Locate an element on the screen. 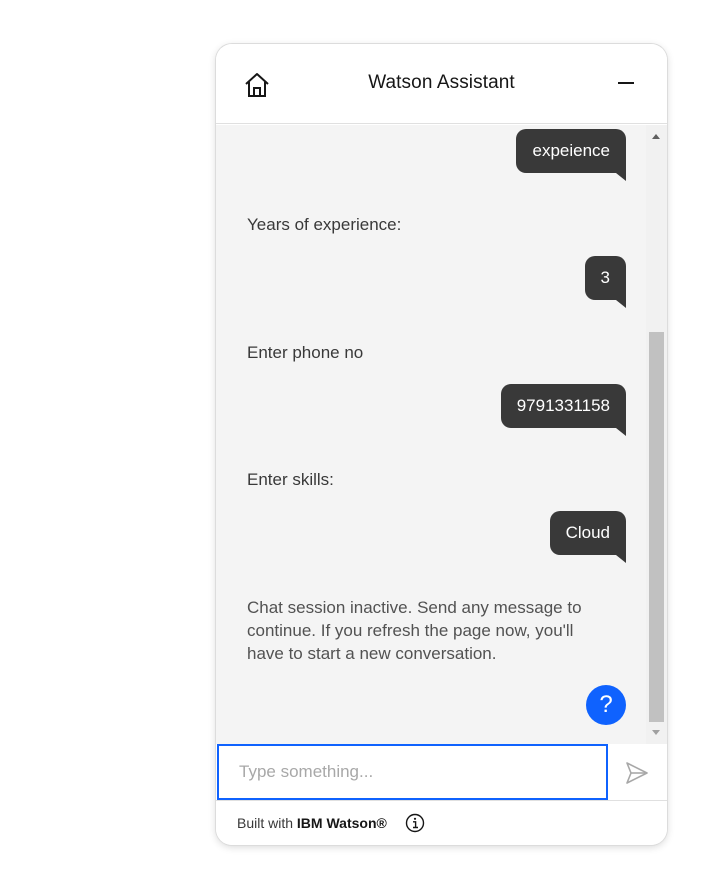 This screenshot has width=706, height=874. help-button: ? is located at coordinates (606, 705).